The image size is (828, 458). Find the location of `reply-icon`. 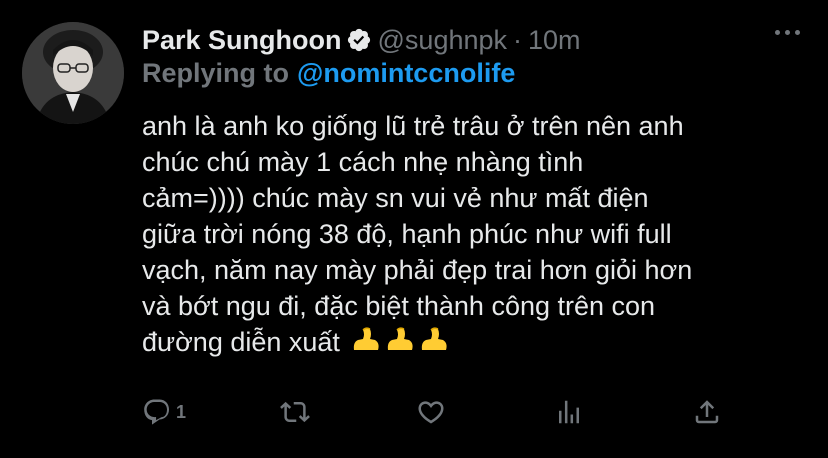

reply-icon is located at coordinates (157, 412).